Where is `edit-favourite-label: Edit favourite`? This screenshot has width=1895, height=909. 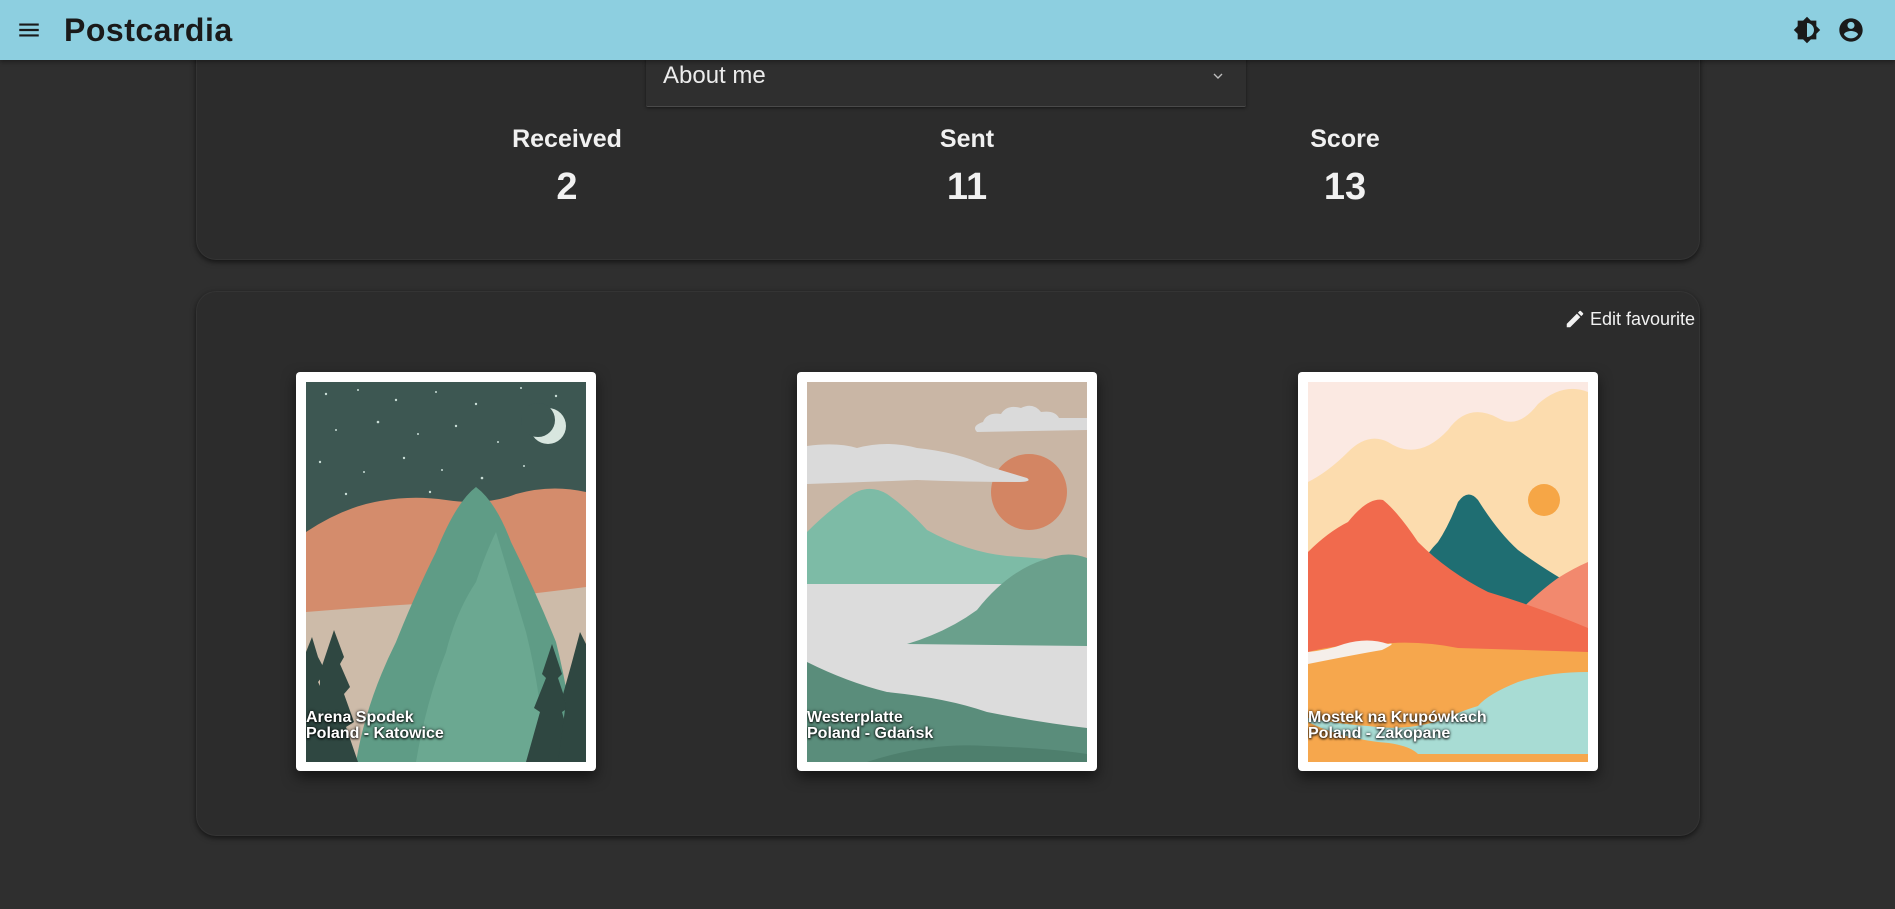
edit-favourite-label: Edit favourite is located at coordinates (1643, 318).